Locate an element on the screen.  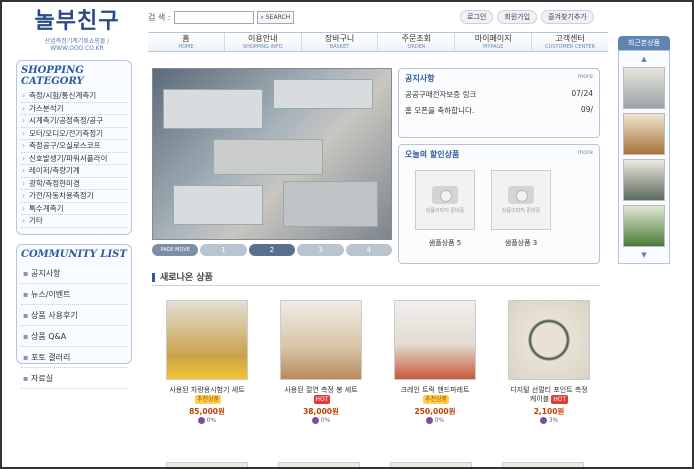
scroll-up-icon: ▲ is located at coordinates (644, 59).